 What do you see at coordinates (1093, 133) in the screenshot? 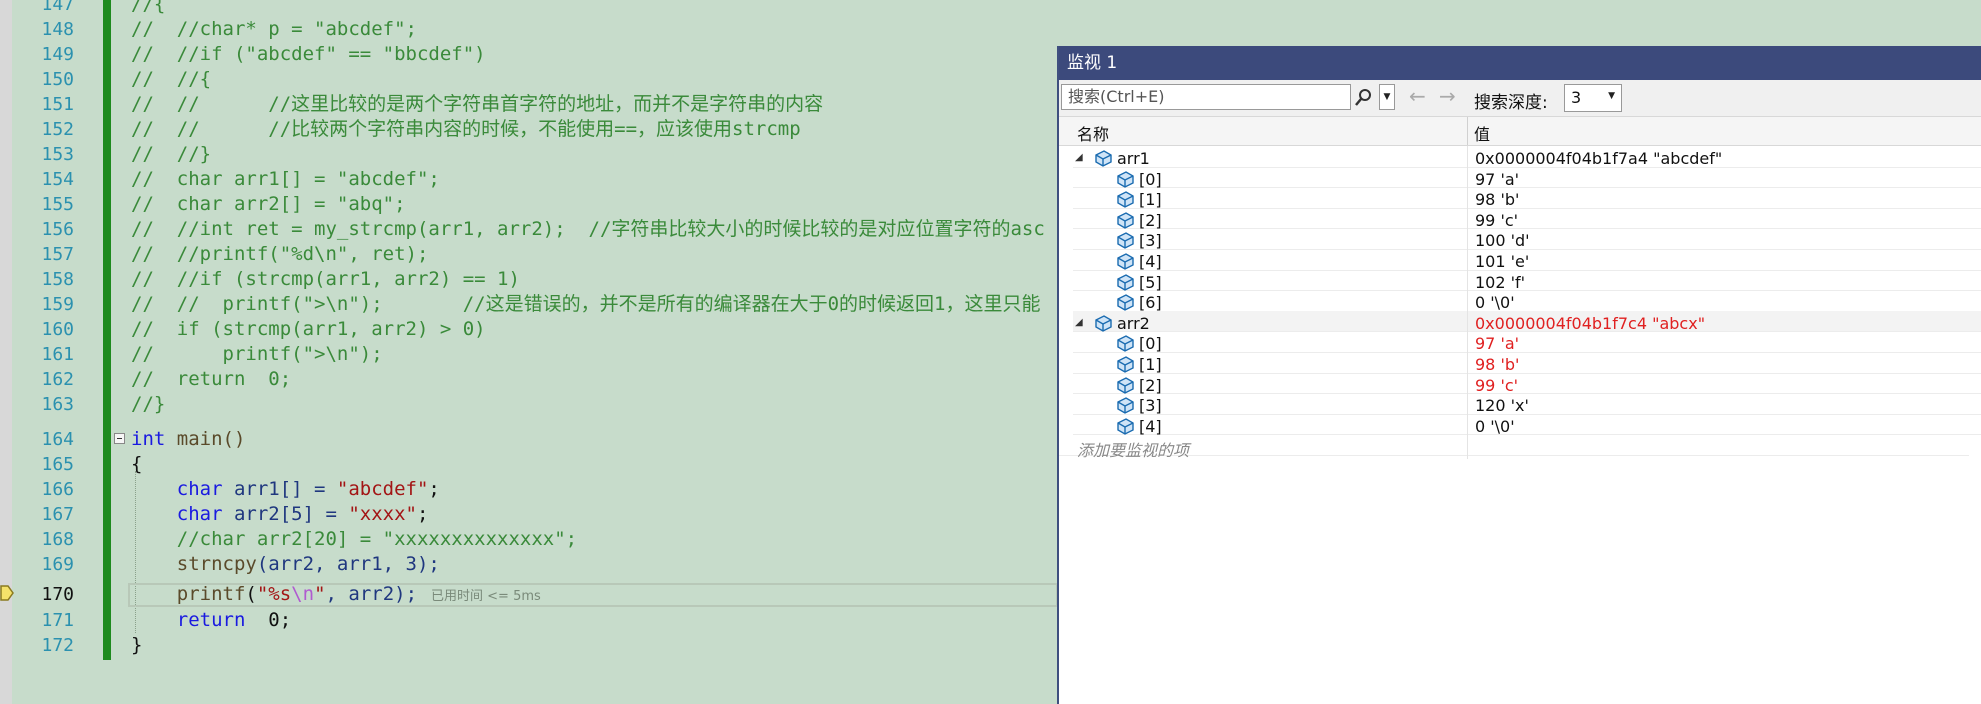
I see `column-header-name: 名称` at bounding box center [1093, 133].